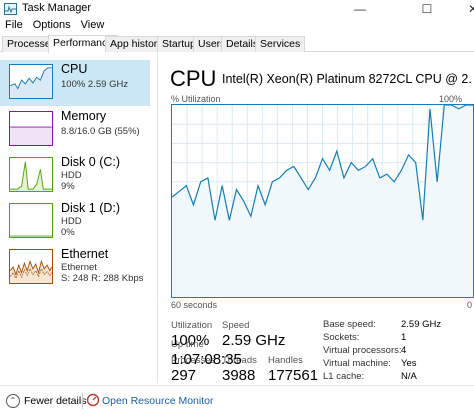 The image size is (474, 420). I want to click on virtual-processors-label: Virtual processors:, so click(362, 350).